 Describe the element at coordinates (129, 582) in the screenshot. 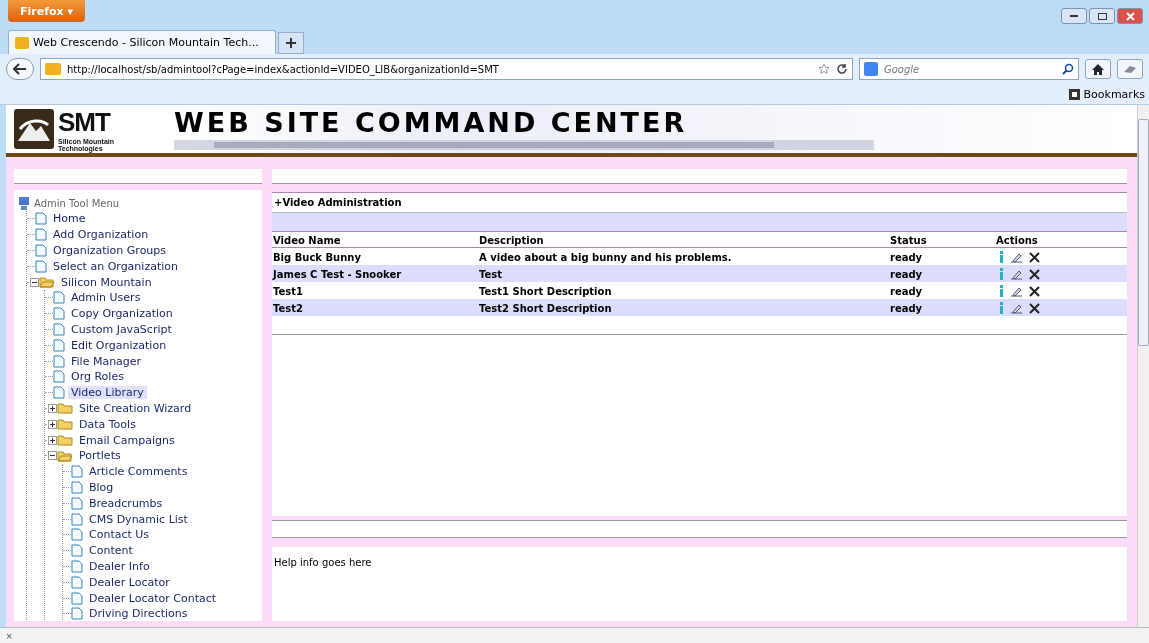

I see `tree-item: Dealer Locator` at that location.